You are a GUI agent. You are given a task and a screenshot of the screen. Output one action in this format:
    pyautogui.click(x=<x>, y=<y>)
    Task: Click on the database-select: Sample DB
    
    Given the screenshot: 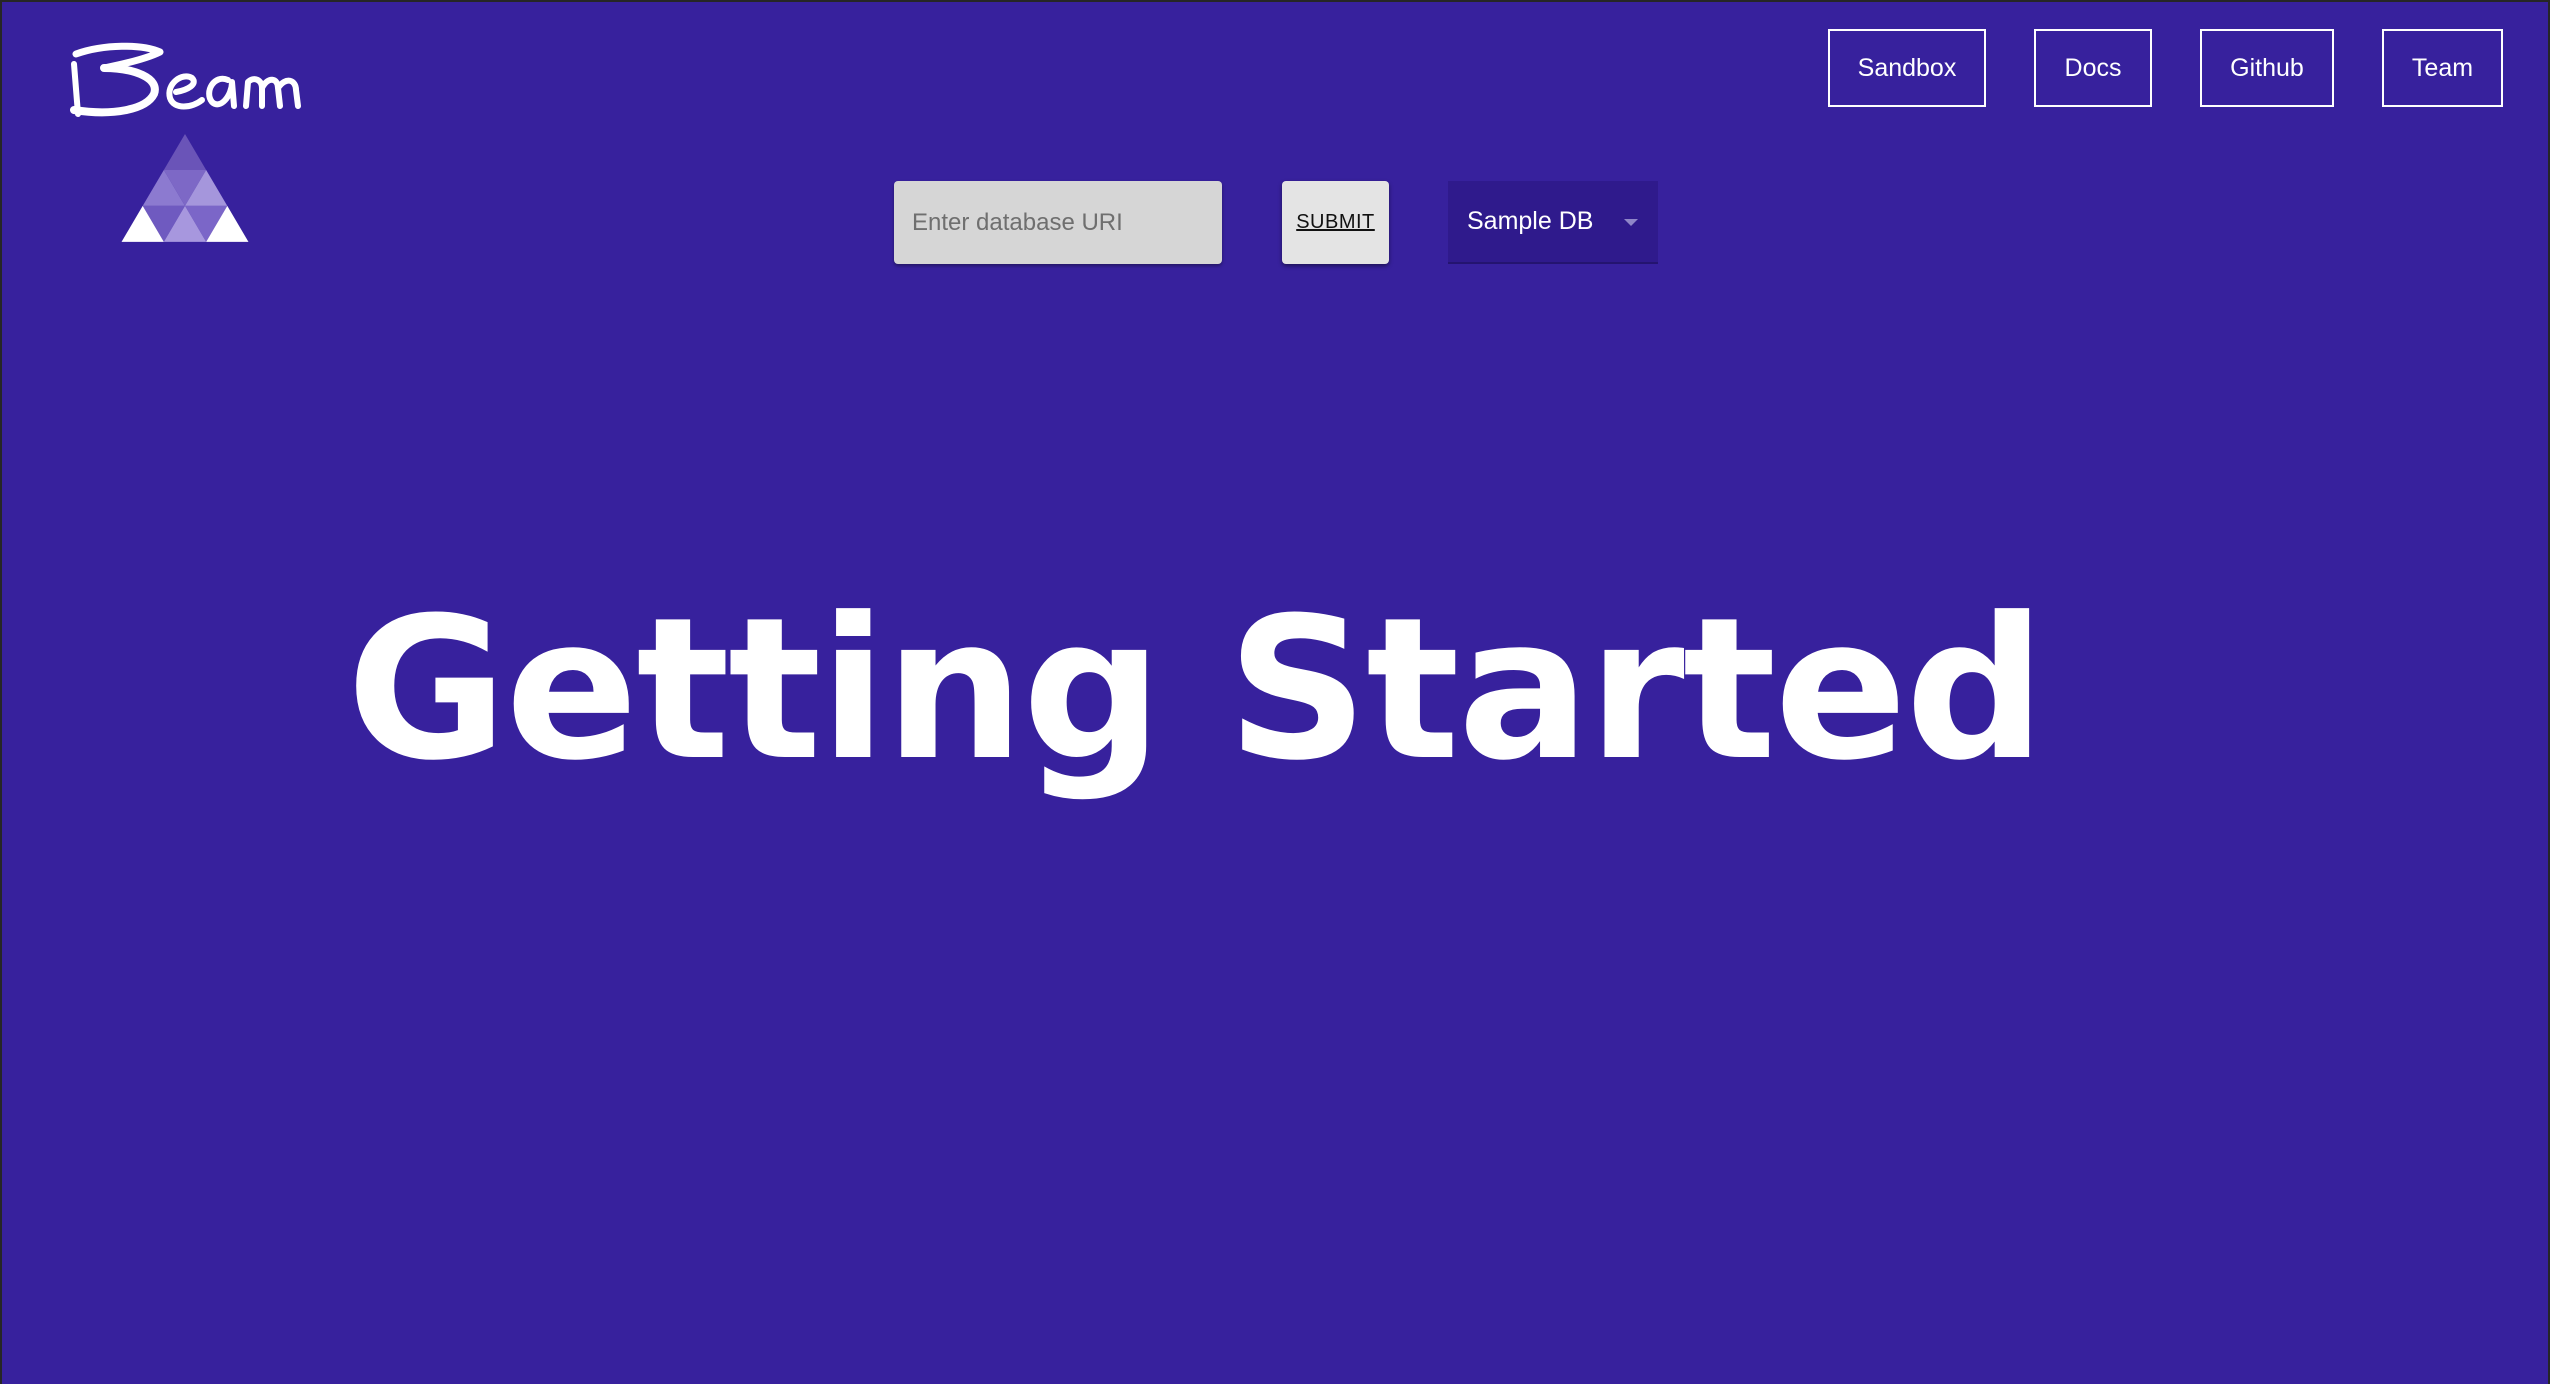 What is the action you would take?
    pyautogui.click(x=1553, y=222)
    